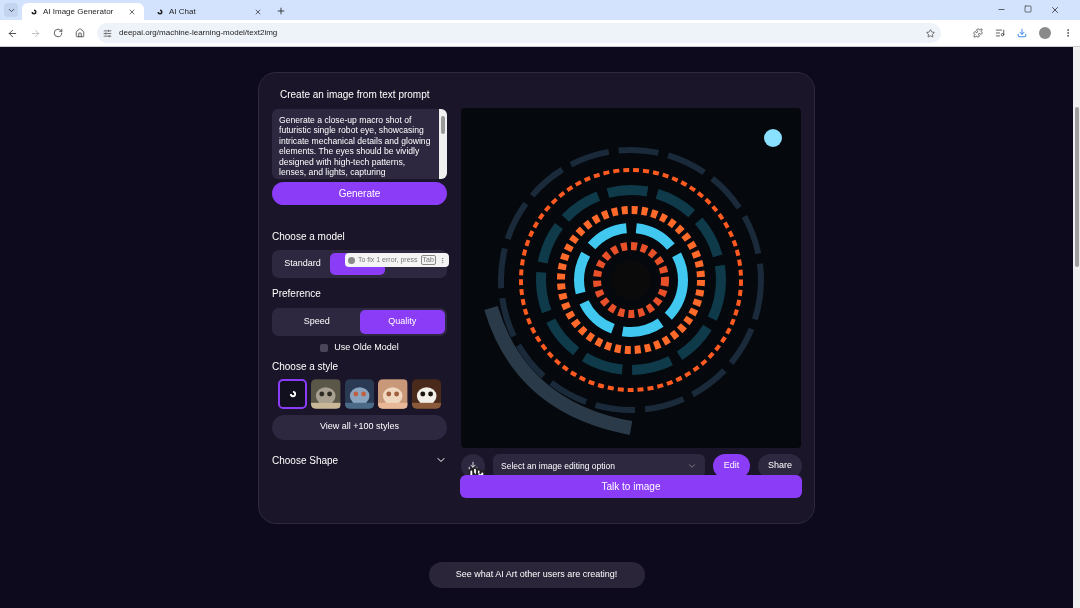  What do you see at coordinates (366, 347) in the screenshot?
I see `checkbox-label: Use Olde Model` at bounding box center [366, 347].